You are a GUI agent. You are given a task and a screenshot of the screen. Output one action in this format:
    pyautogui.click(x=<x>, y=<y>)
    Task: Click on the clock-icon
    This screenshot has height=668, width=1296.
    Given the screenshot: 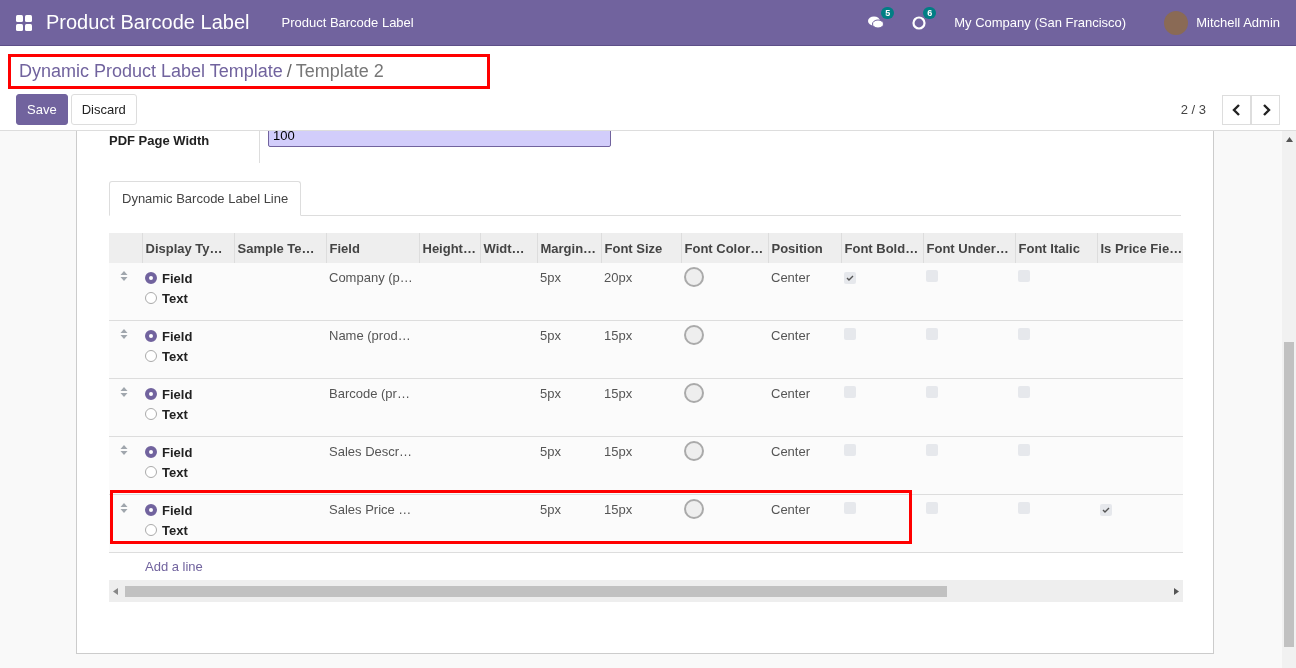 What is the action you would take?
    pyautogui.click(x=919, y=22)
    